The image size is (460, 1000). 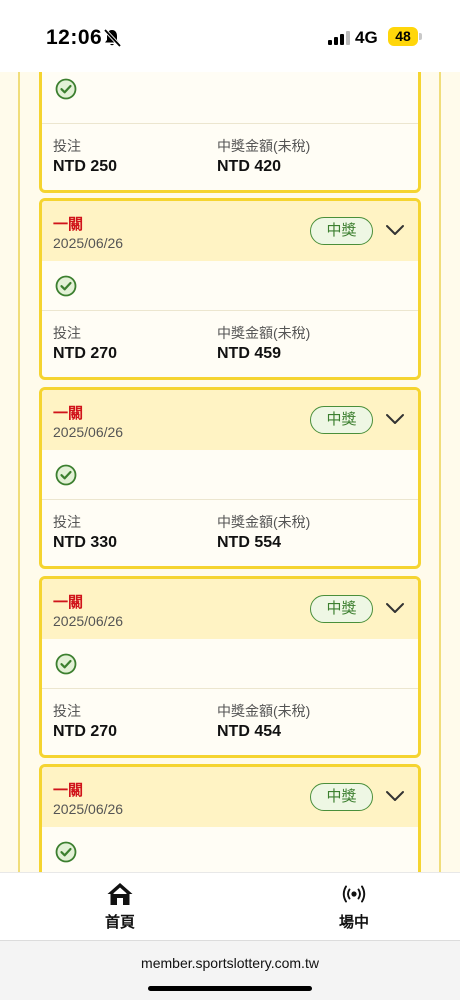 I want to click on nav-home-label: 首頁, so click(x=119, y=922).